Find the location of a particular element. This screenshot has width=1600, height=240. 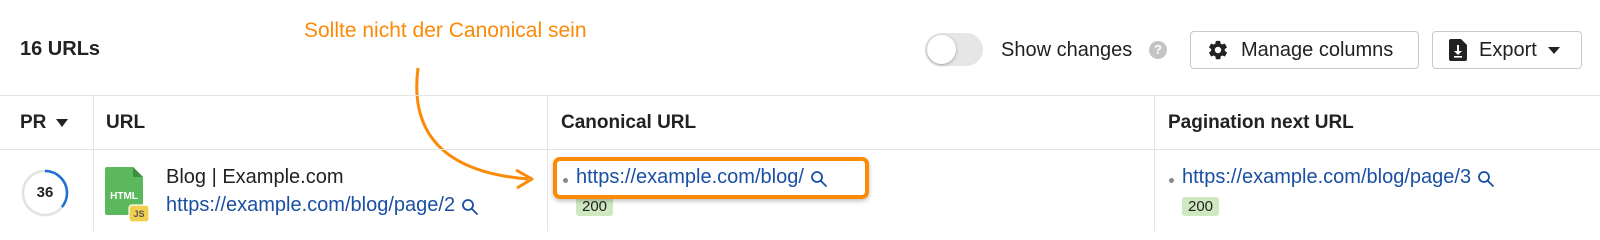

page-url-link: https://example.com/blog/page/2 is located at coordinates (310, 205).